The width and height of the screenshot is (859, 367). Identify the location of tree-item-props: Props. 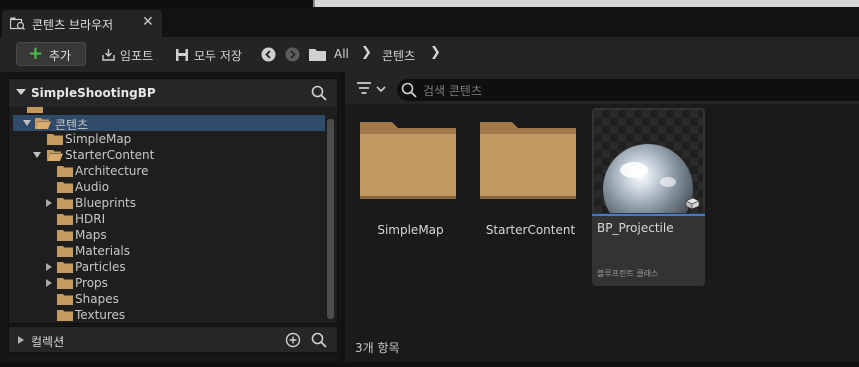
(165, 283).